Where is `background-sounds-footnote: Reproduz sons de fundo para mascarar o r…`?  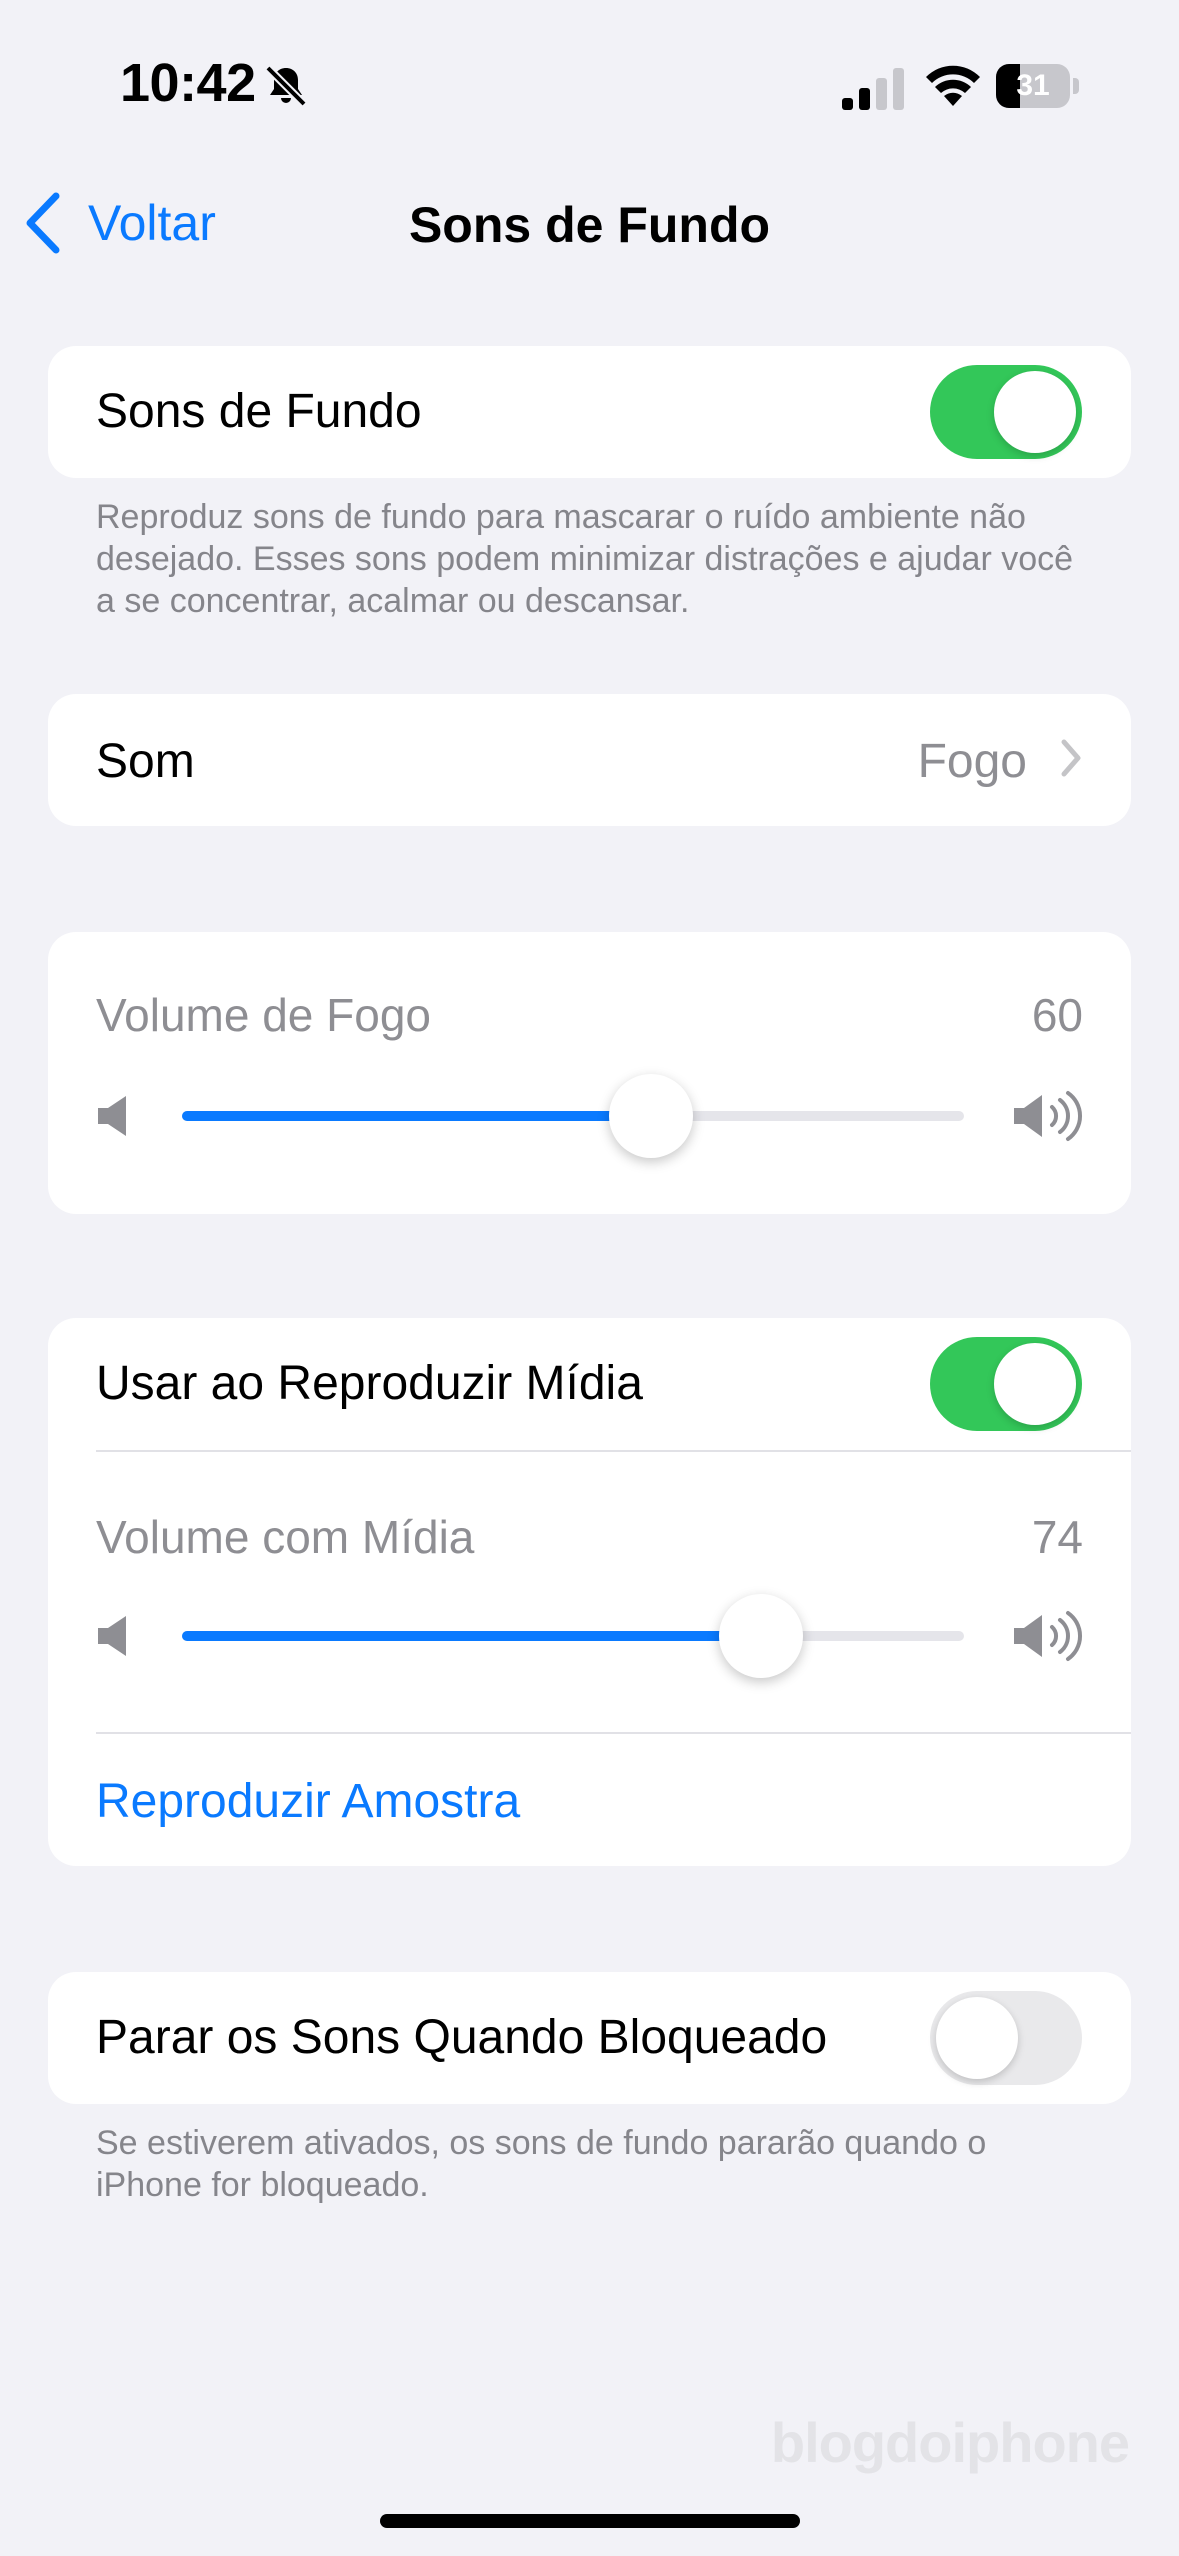
background-sounds-footnote: Reproduz sons de fundo para mascarar o r… is located at coordinates (585, 559).